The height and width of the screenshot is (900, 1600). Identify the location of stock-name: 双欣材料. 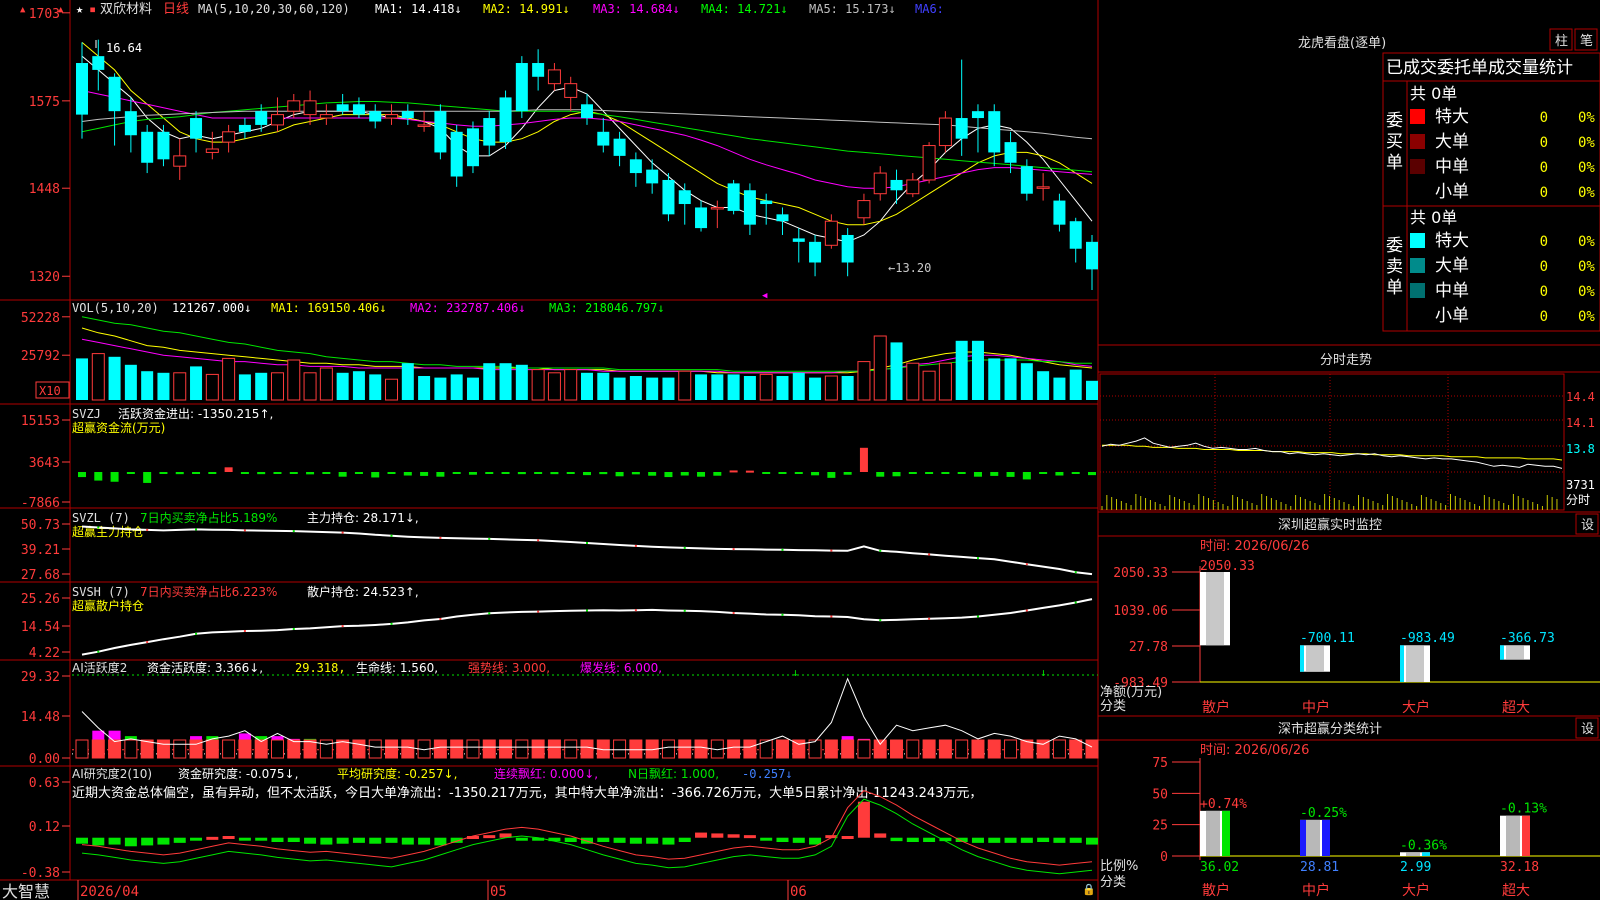
(126, 9).